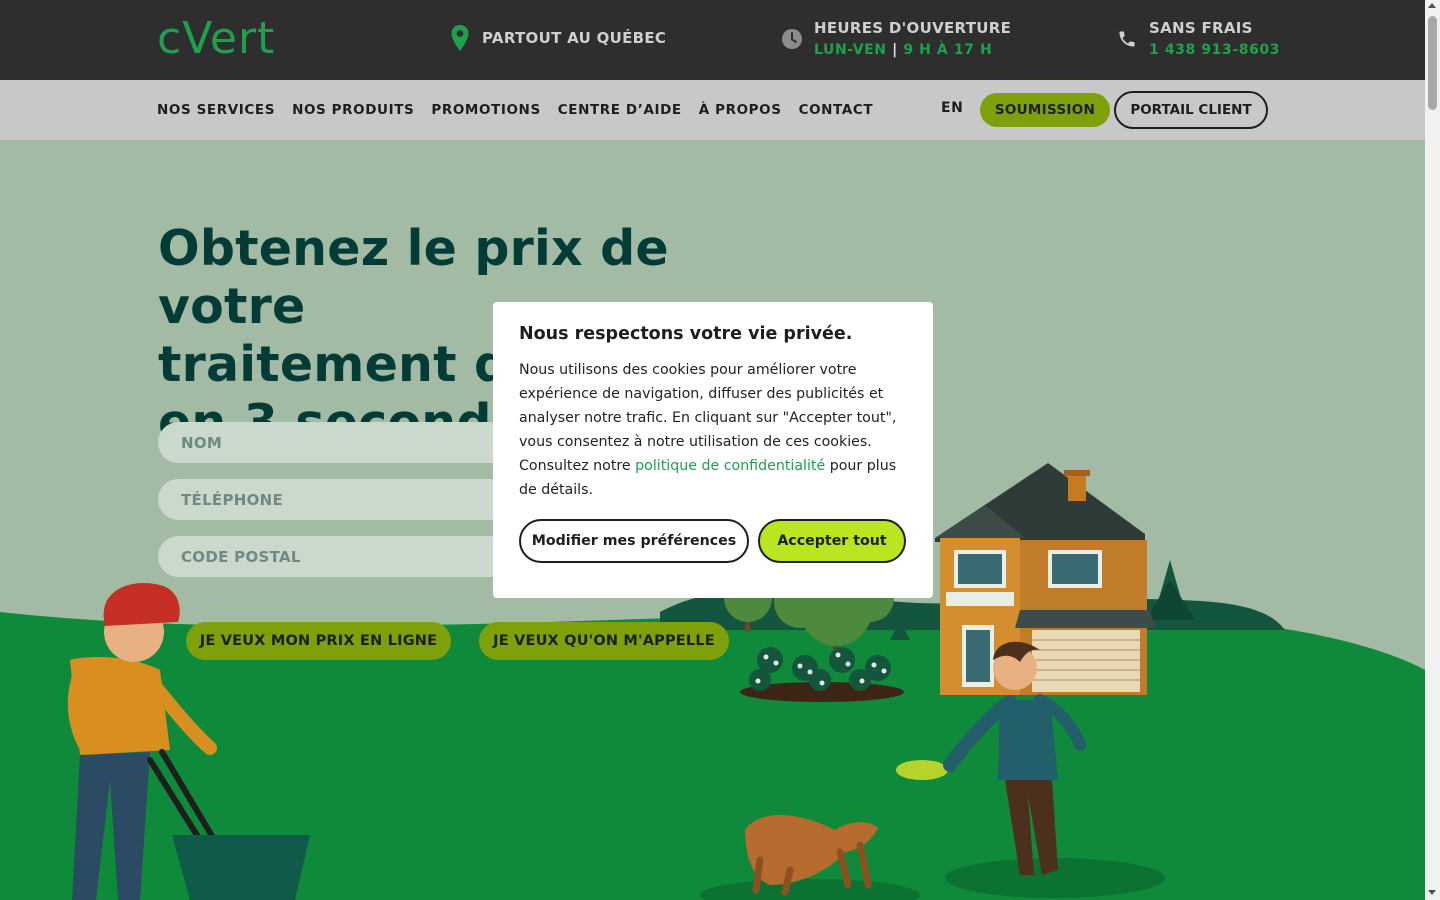 This screenshot has width=1440, height=900. I want to click on language-toggle: EN, so click(952, 108).